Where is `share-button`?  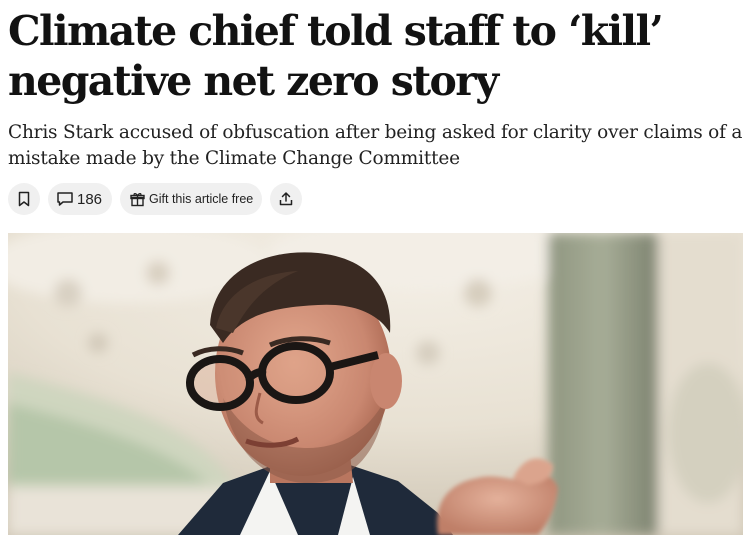
share-button is located at coordinates (286, 199).